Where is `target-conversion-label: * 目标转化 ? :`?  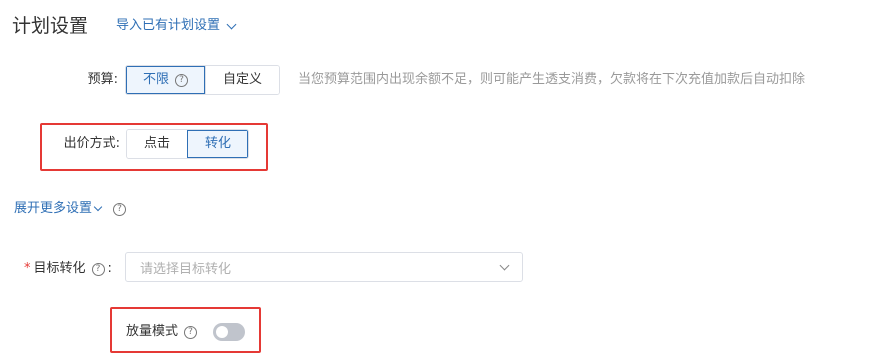 target-conversion-label: * 目标转化 ? : is located at coordinates (68, 269).